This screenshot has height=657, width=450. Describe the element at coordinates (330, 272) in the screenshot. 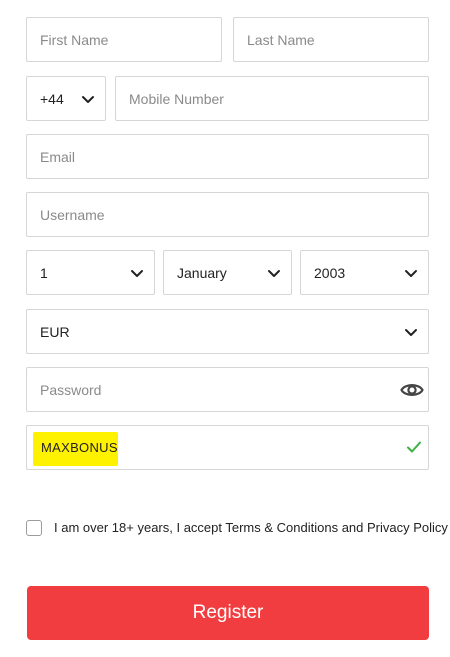

I see `dob-year-value: 2003` at that location.